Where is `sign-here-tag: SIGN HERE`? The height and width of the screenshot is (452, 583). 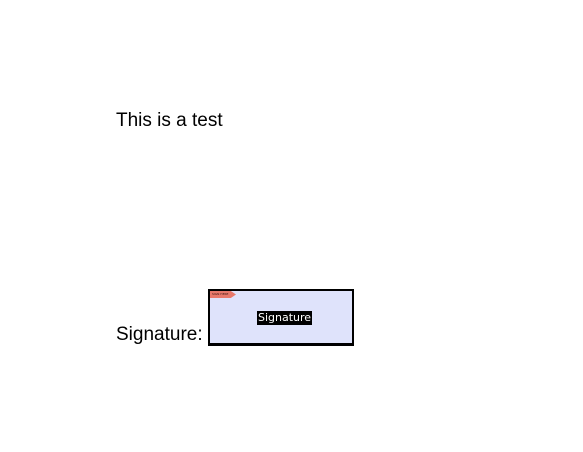 sign-here-tag: SIGN HERE is located at coordinates (223, 294).